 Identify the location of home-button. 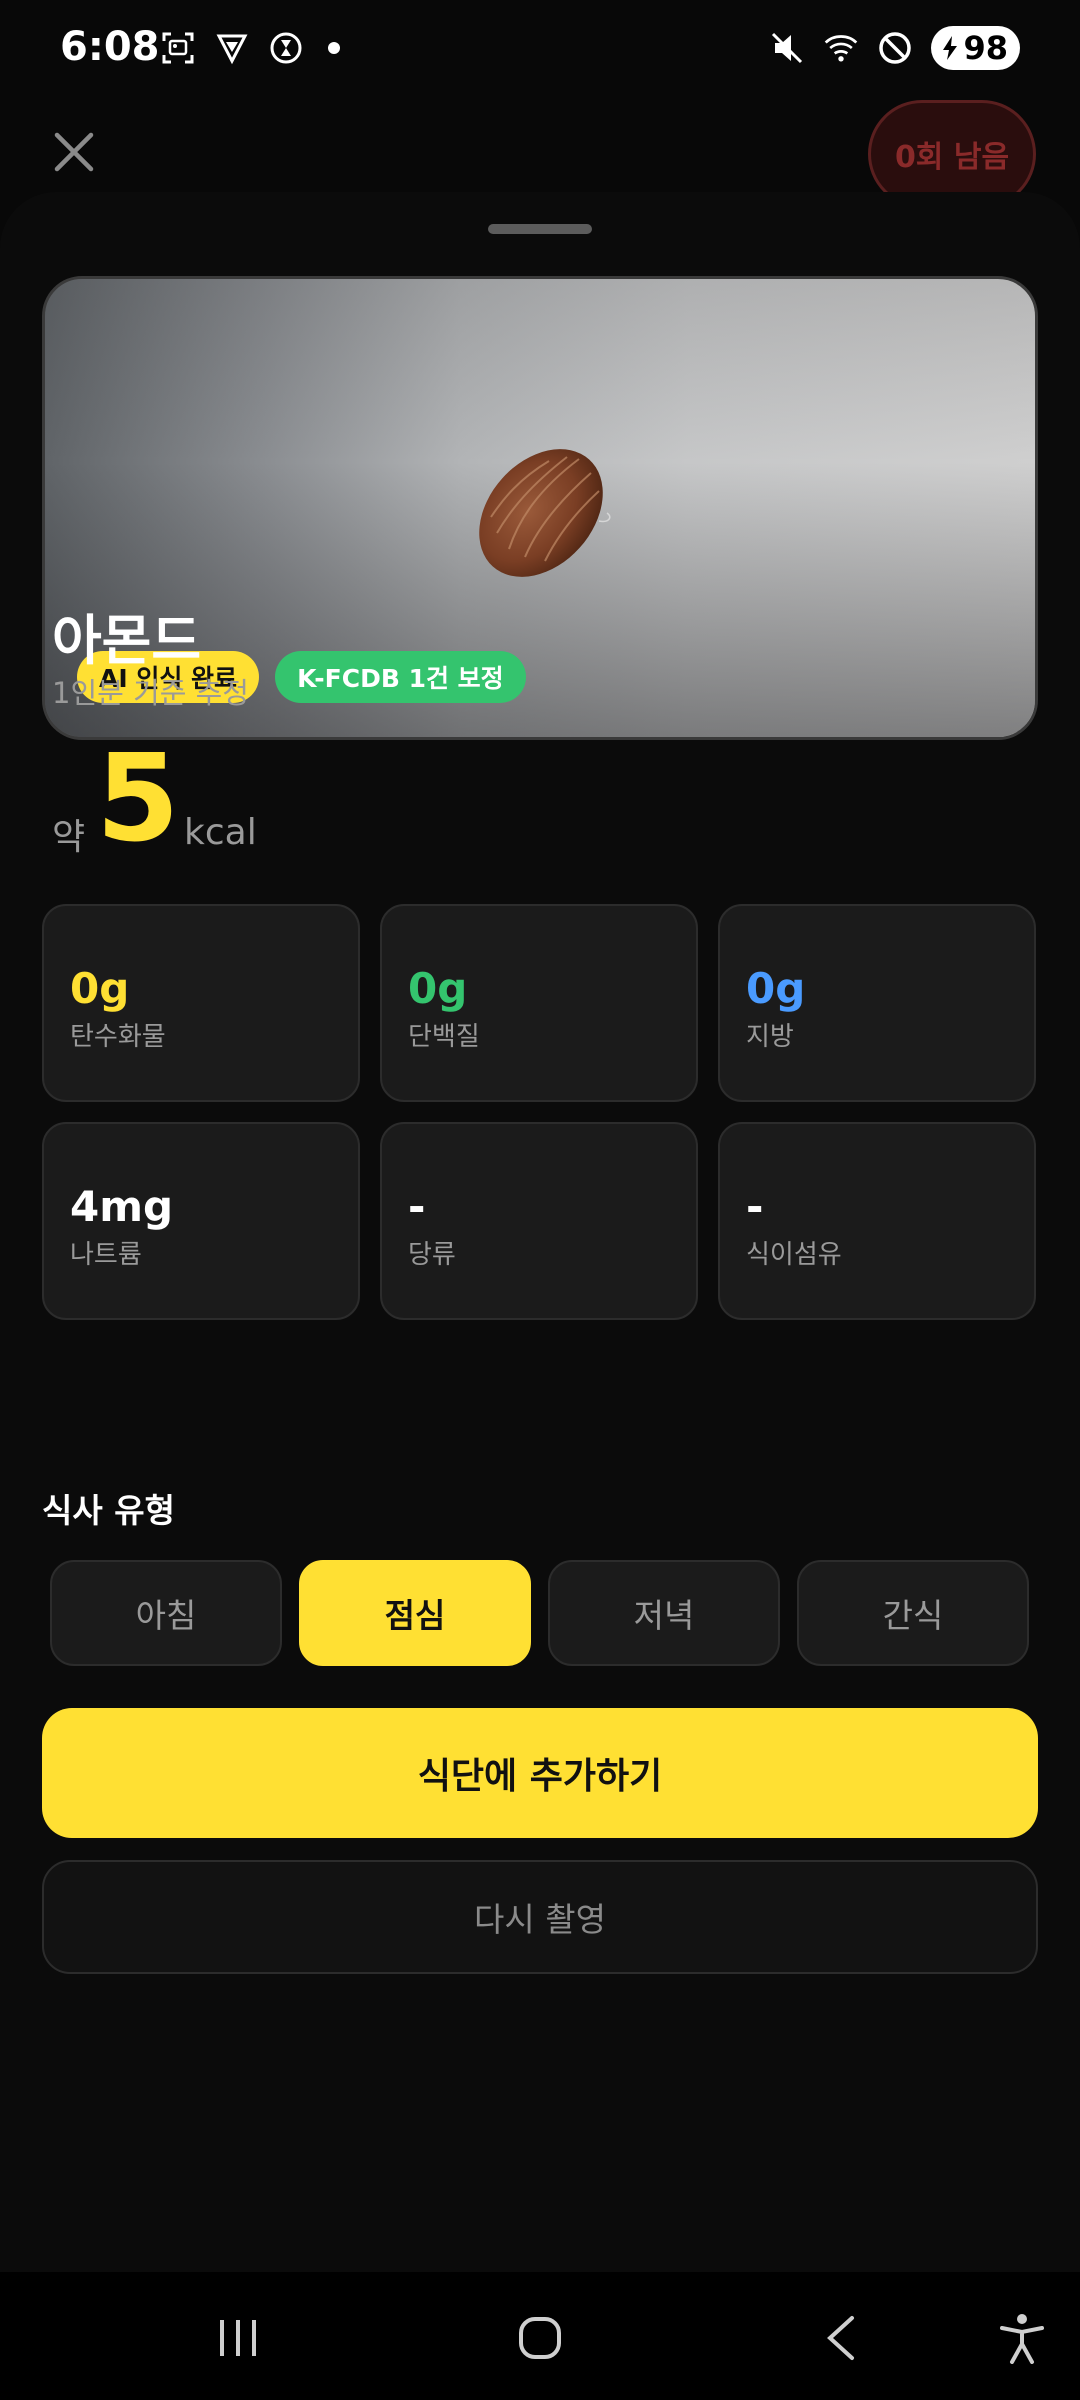
(540, 2338).